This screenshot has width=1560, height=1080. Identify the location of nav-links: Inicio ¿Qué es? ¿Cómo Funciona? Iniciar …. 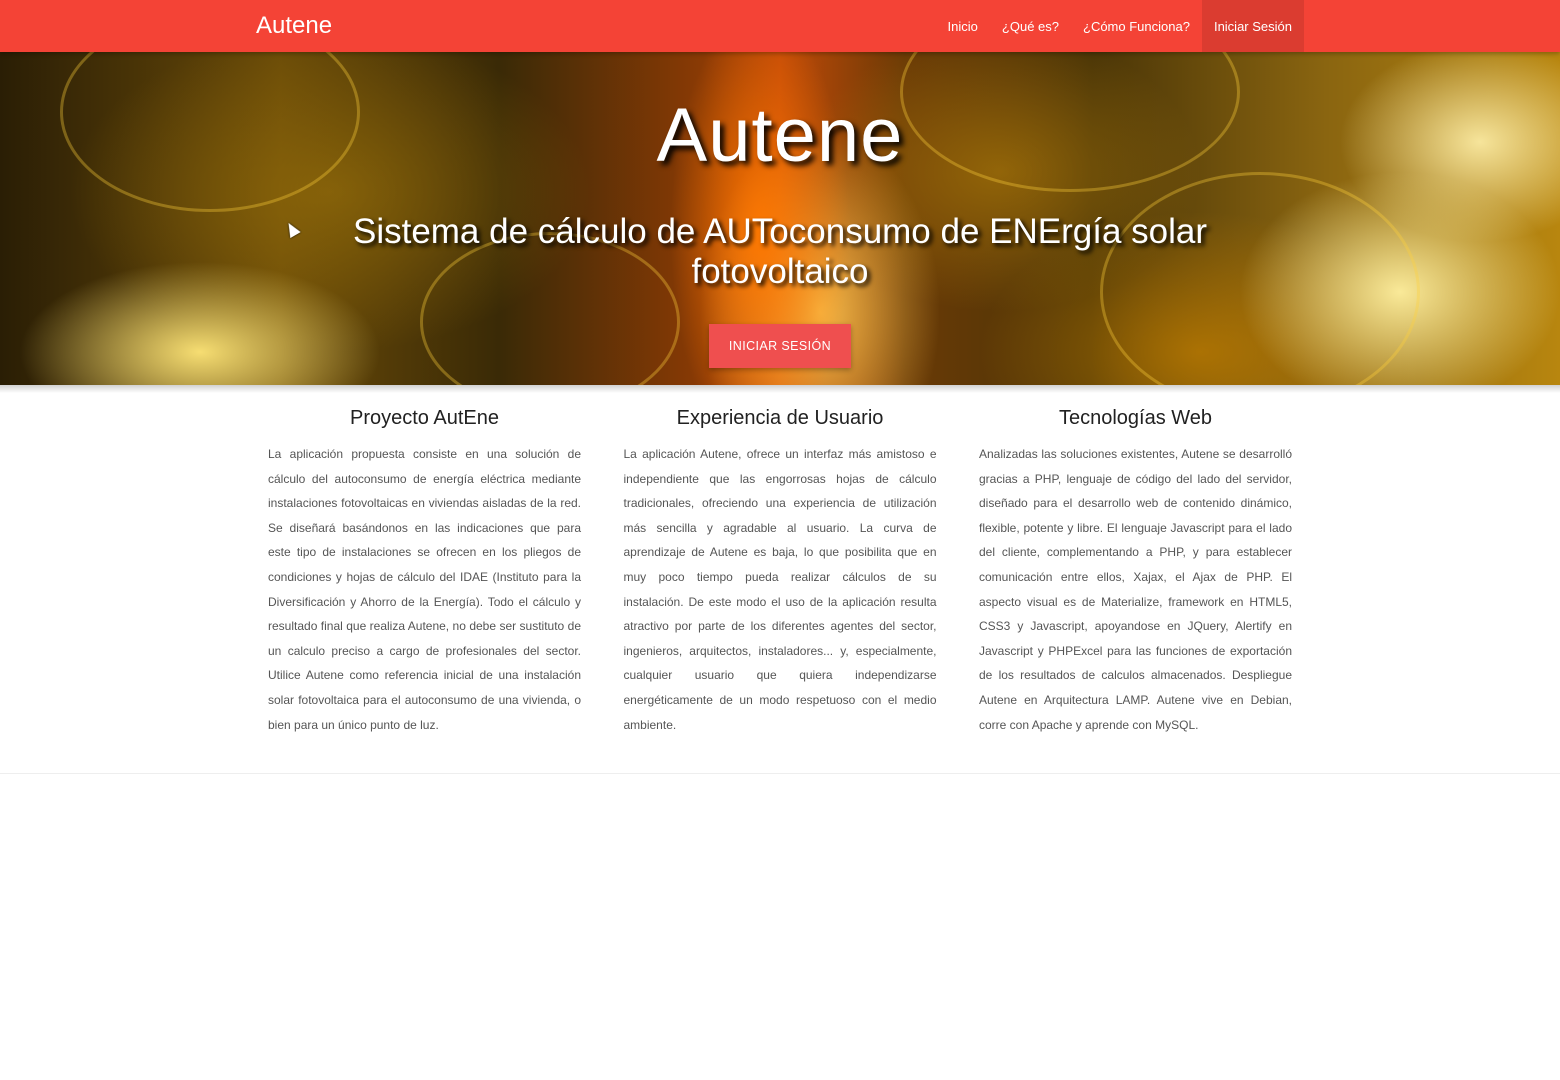
(1120, 26).